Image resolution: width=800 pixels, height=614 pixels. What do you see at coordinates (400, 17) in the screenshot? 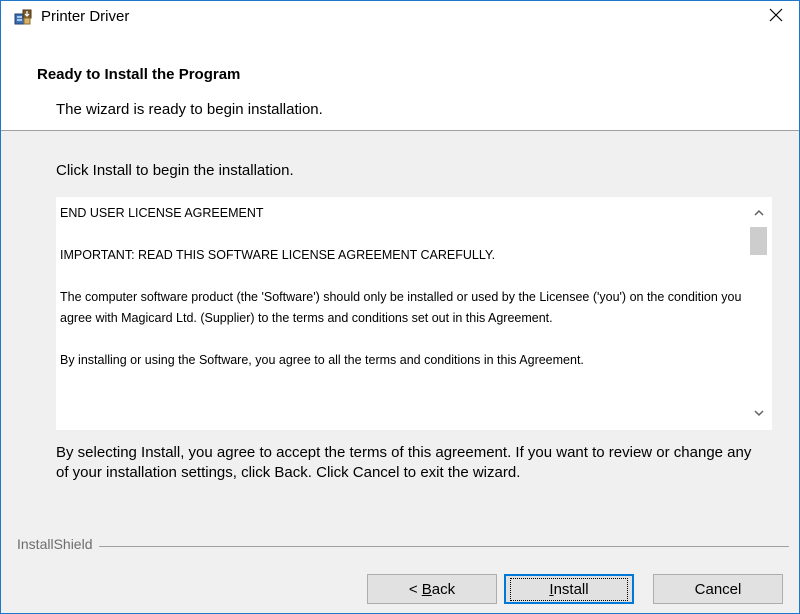
I see `title-bar: Printer Driver` at bounding box center [400, 17].